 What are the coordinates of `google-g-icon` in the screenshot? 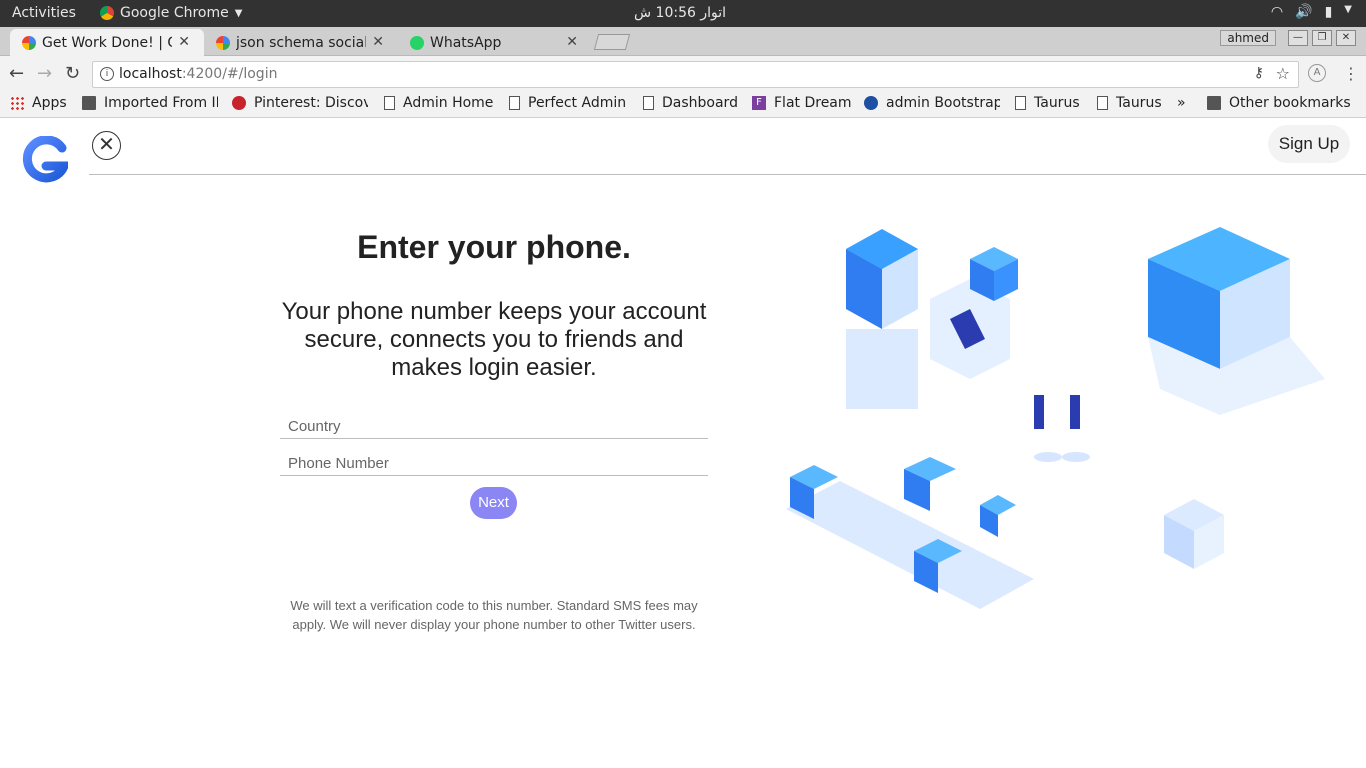 It's located at (29, 43).